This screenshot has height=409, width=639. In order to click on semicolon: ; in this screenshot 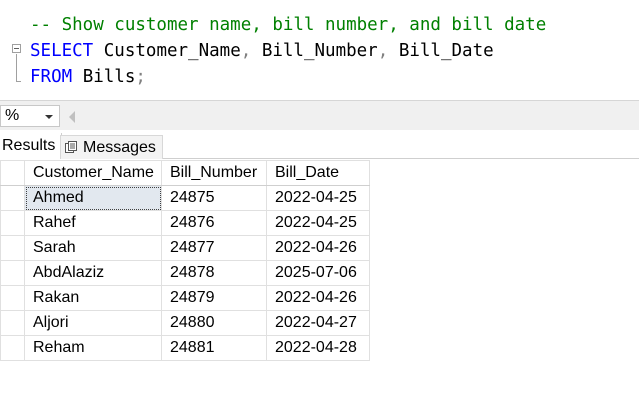, I will do `click(140, 77)`.